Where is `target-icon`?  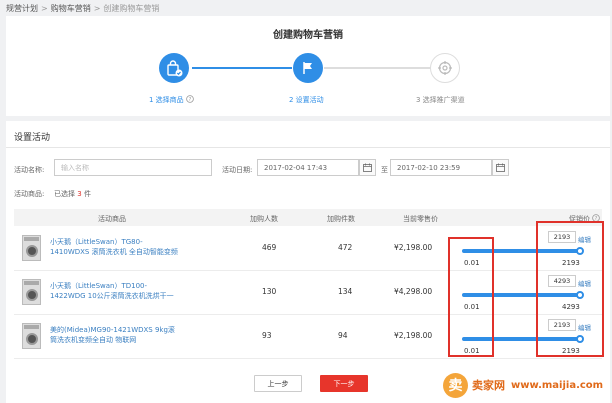
target-icon is located at coordinates (445, 68).